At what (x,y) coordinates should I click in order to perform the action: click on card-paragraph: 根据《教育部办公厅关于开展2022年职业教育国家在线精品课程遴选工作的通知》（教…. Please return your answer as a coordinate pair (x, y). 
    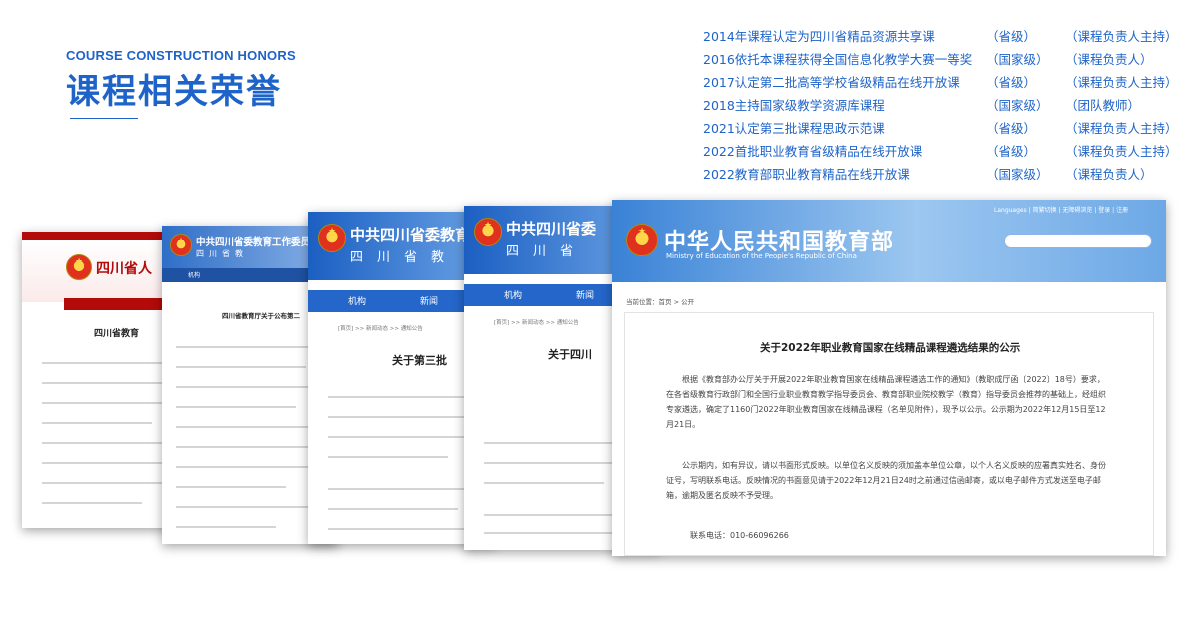
    Looking at the image, I should click on (886, 402).